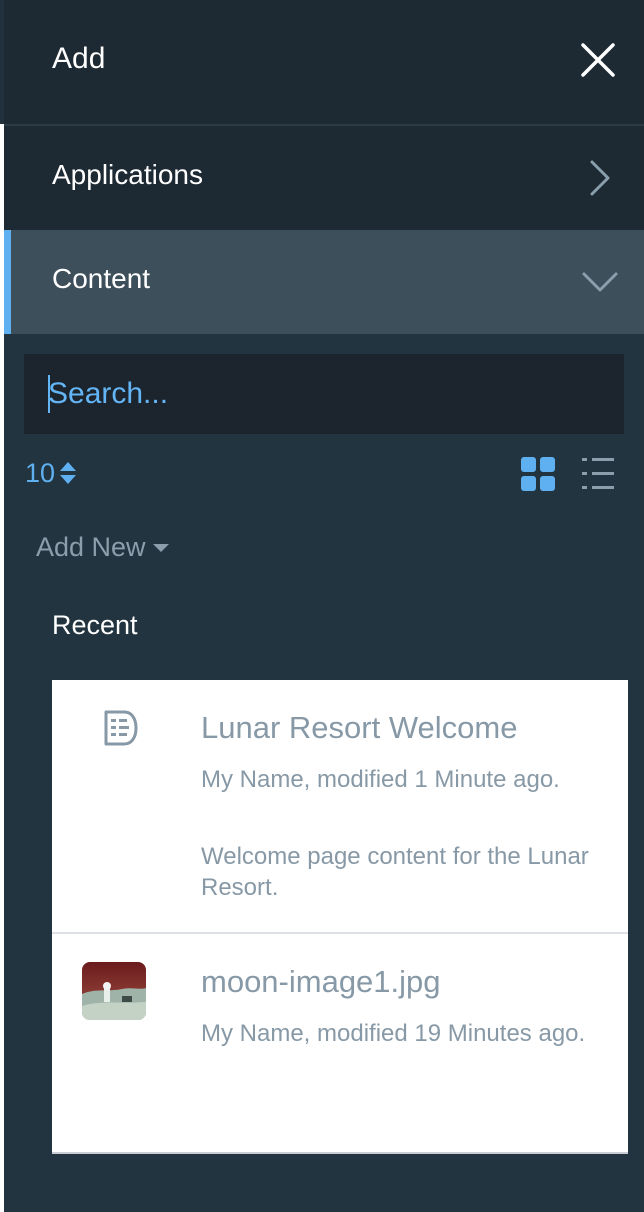  Describe the element at coordinates (324, 179) in the screenshot. I see `section-applications: Applications` at that location.